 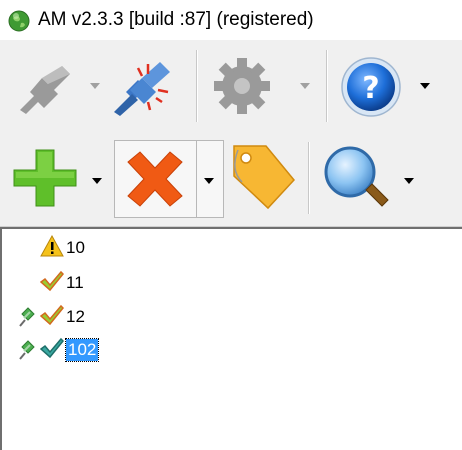 I want to click on list-item: 12, so click(x=232, y=320).